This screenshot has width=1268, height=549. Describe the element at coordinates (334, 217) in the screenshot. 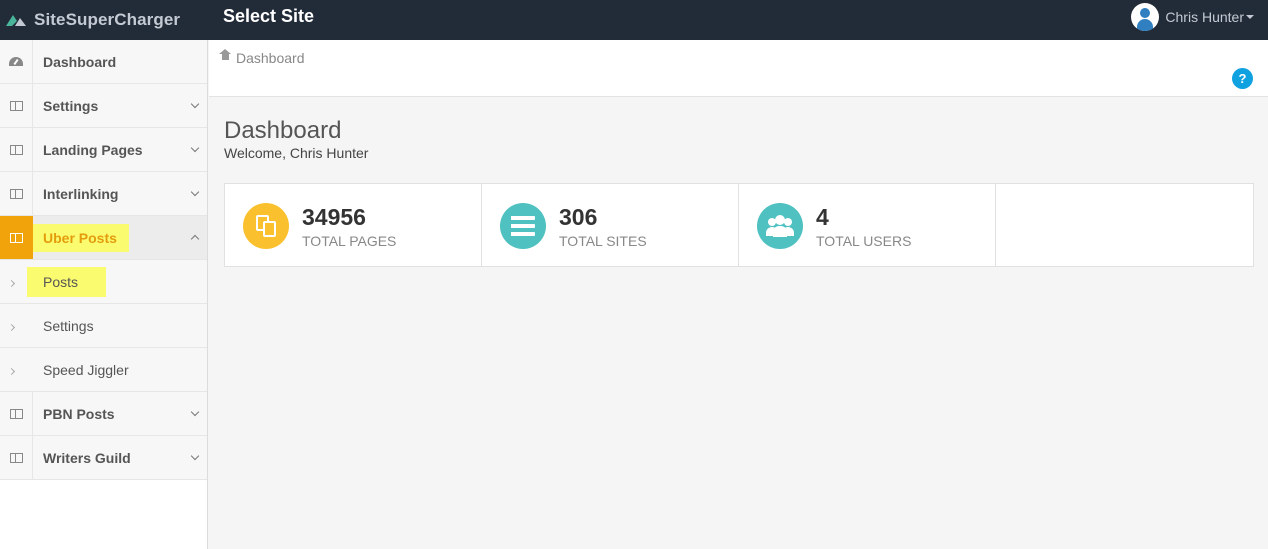

I see `stat-value: 34956` at that location.